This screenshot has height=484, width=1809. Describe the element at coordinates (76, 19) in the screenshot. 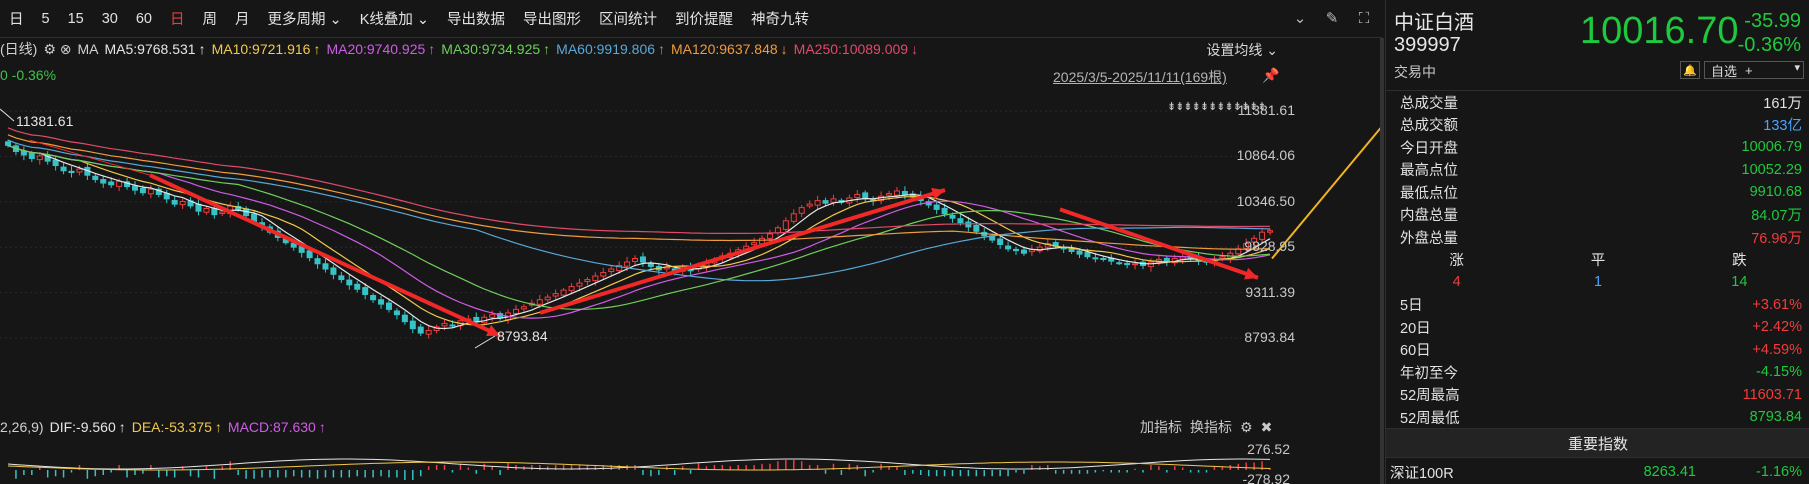

I see `period-tab: 15` at that location.